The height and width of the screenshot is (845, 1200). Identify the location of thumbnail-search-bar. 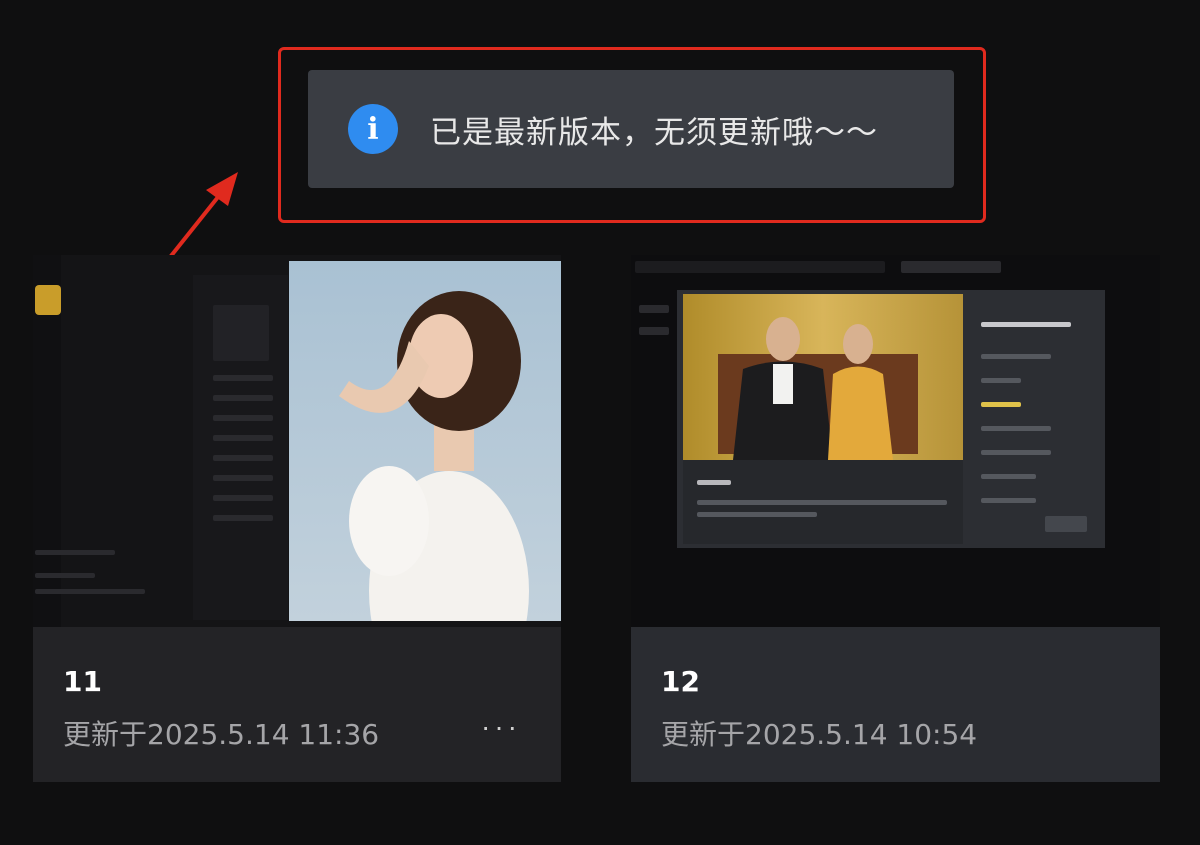
(760, 267).